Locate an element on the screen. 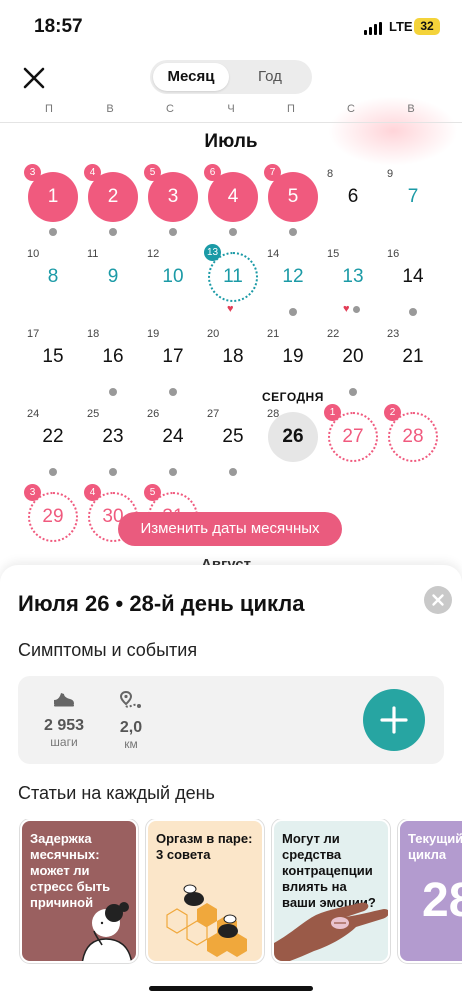  home-indicator is located at coordinates (231, 988).